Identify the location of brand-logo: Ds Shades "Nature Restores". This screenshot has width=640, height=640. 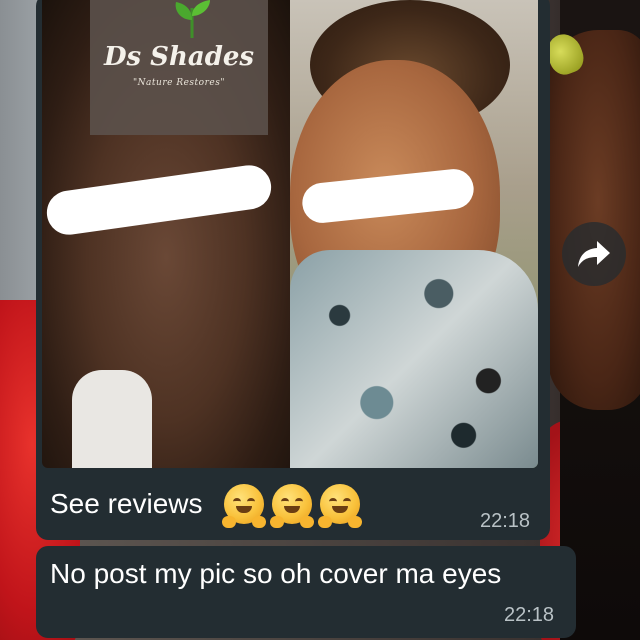
(179, 67).